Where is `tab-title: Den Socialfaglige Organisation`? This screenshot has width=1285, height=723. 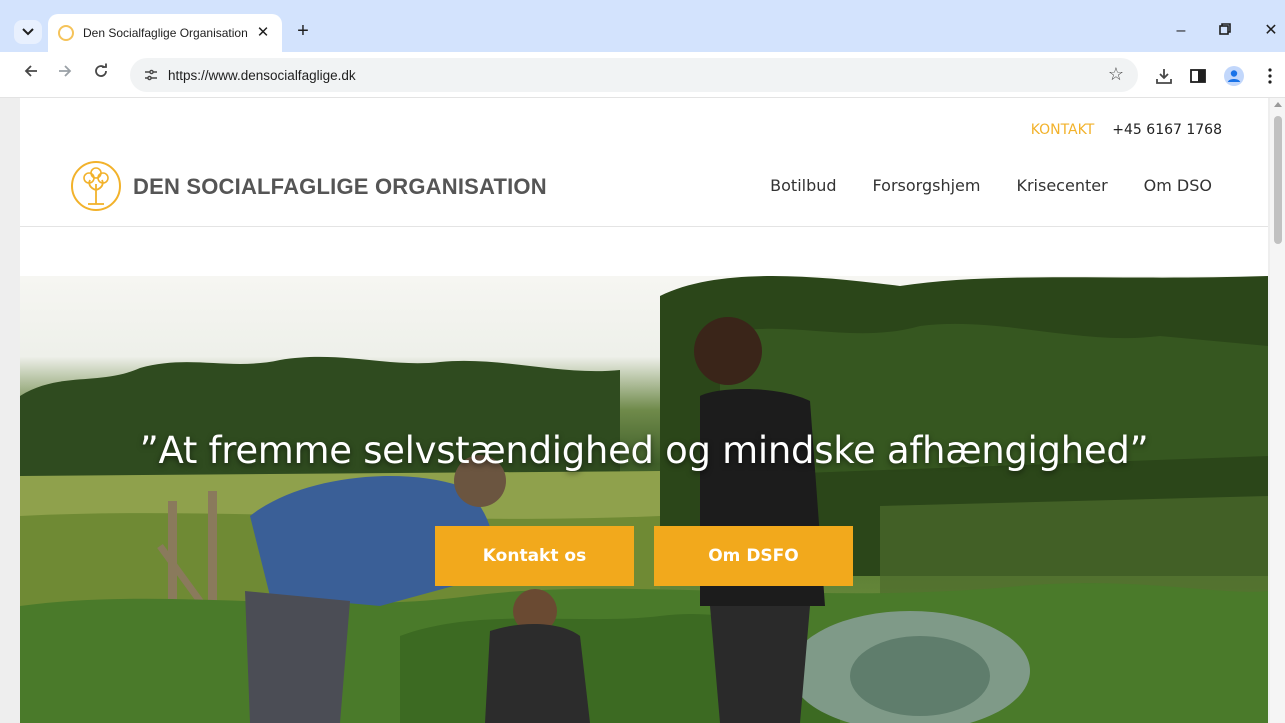
tab-title: Den Socialfaglige Organisation is located at coordinates (165, 33).